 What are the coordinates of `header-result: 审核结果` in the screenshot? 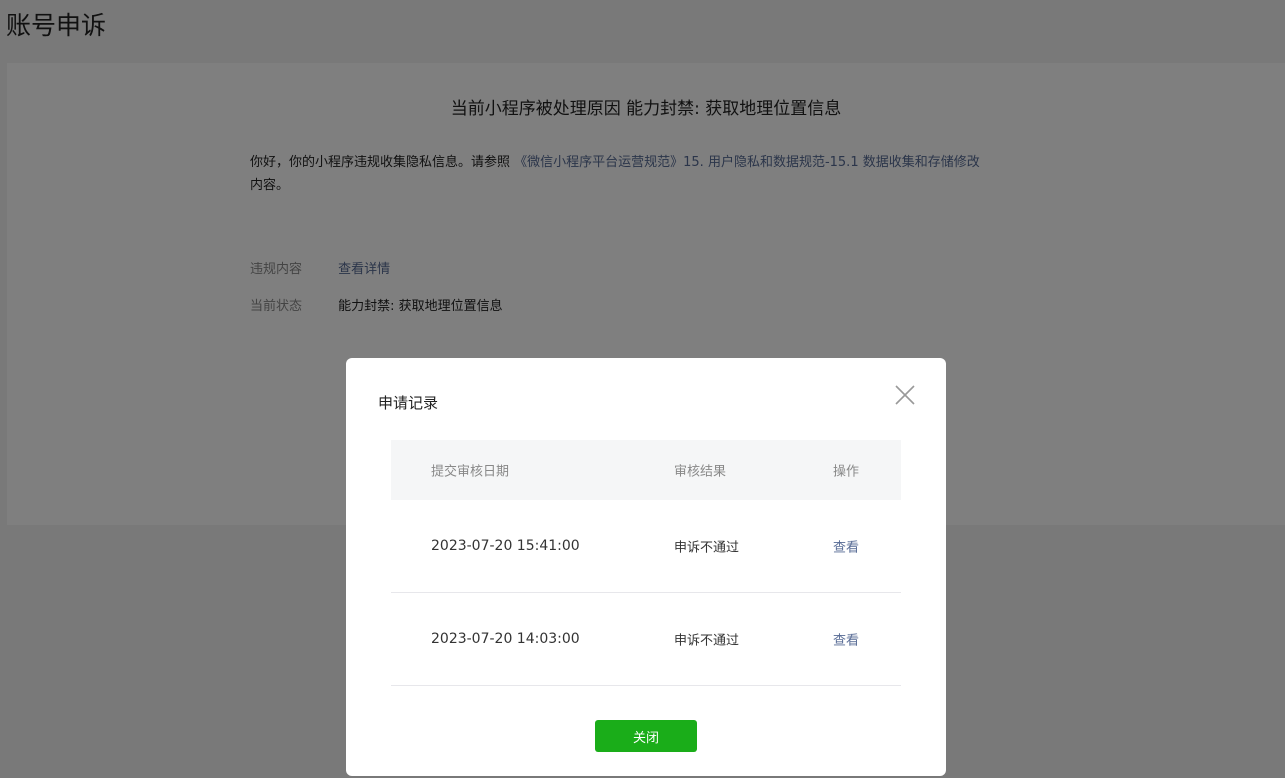 It's located at (700, 472).